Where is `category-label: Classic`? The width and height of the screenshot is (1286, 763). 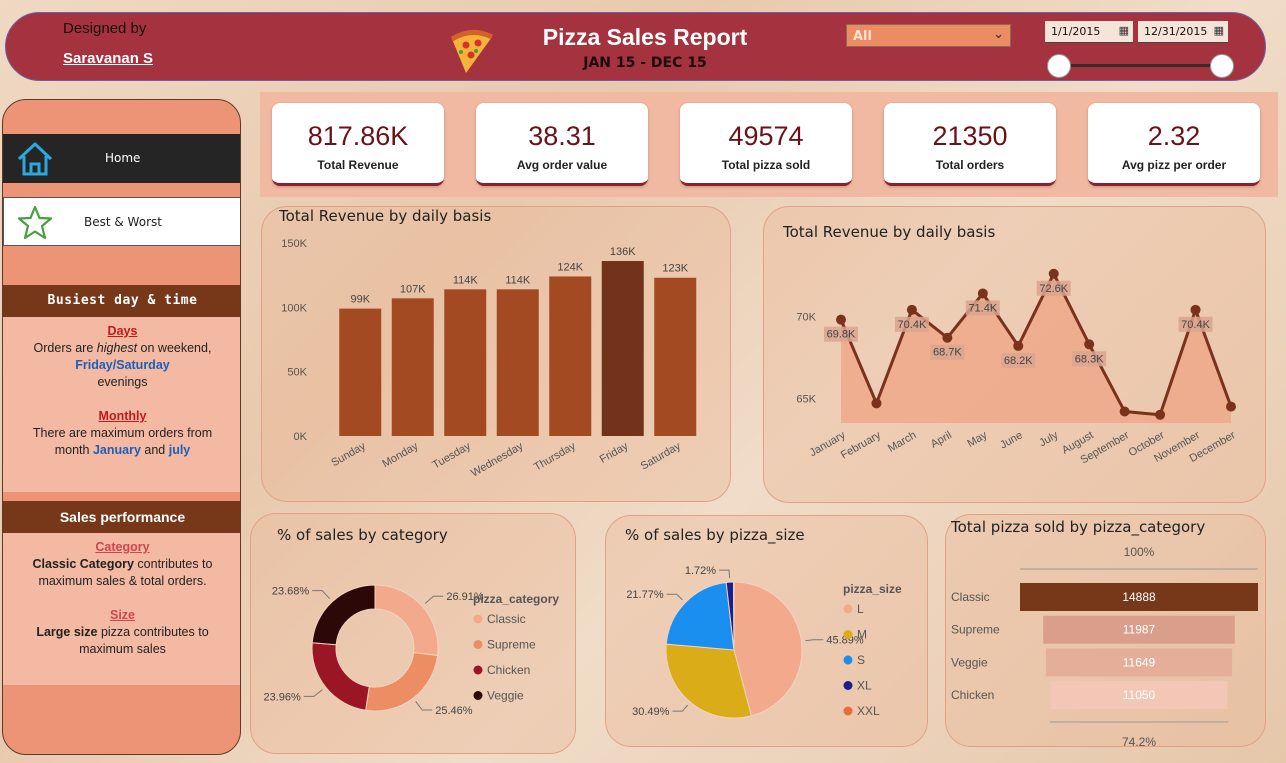 category-label: Classic is located at coordinates (970, 597).